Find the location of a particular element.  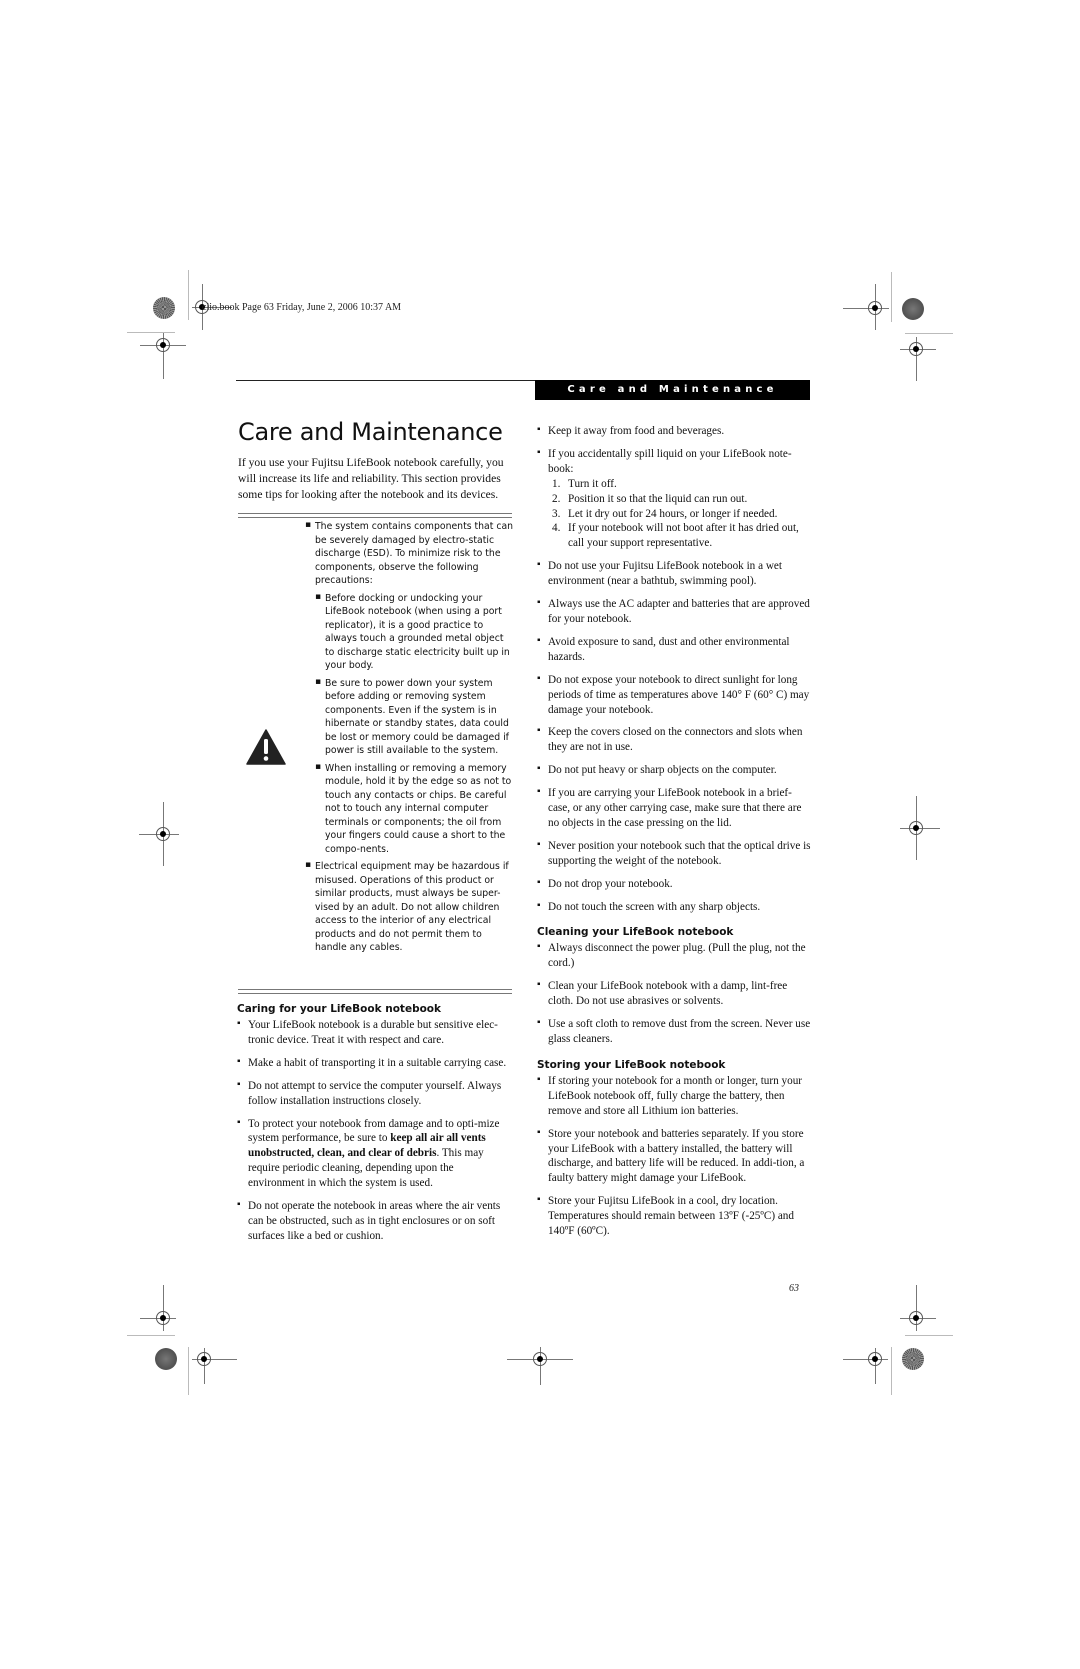

step-number: 3. is located at coordinates (556, 513).